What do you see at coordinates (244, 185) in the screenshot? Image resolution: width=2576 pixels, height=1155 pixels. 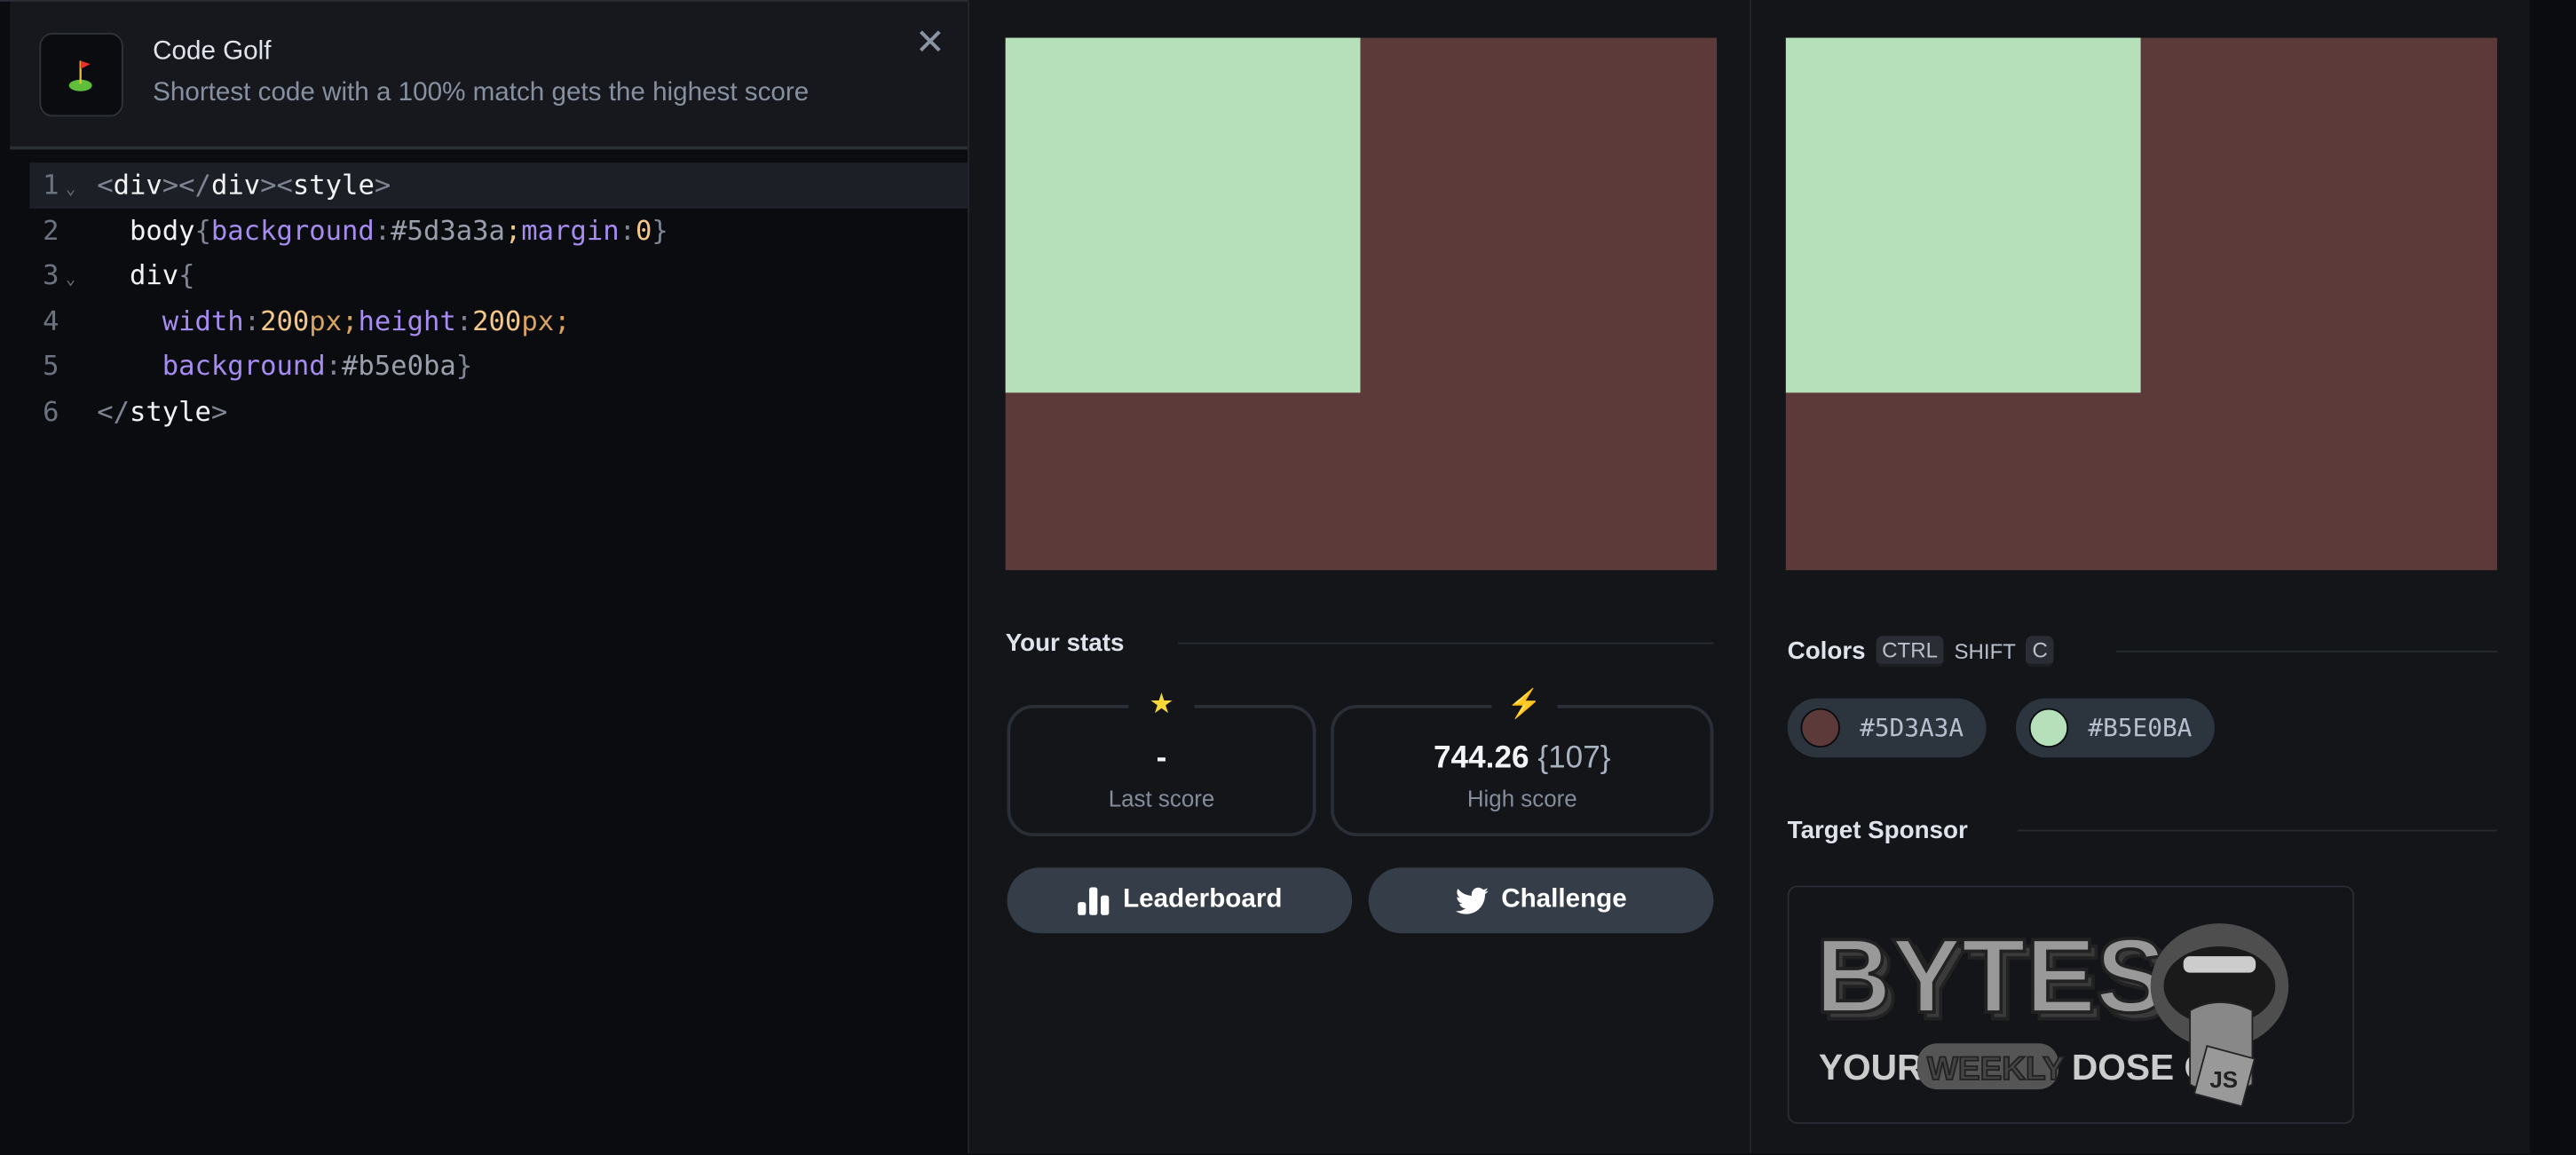 I see `code-text: <div></div><style>` at bounding box center [244, 185].